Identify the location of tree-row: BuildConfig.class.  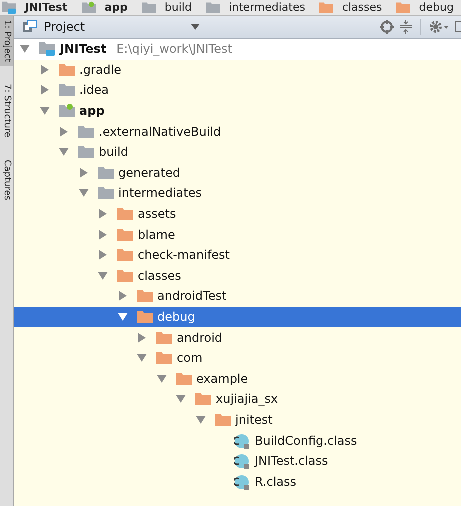
(237, 440).